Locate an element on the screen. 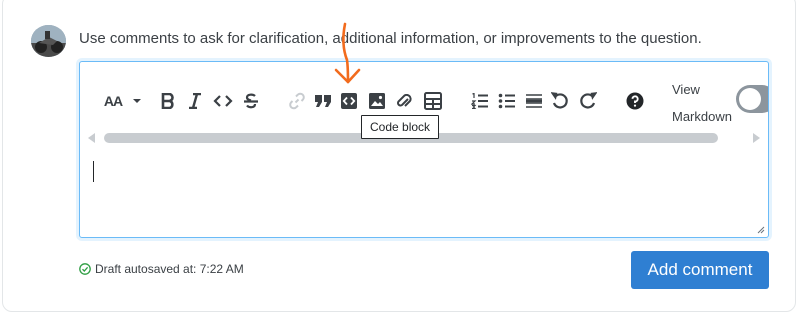 Image resolution: width=798 pixels, height=315 pixels. text-cursor is located at coordinates (93, 171).